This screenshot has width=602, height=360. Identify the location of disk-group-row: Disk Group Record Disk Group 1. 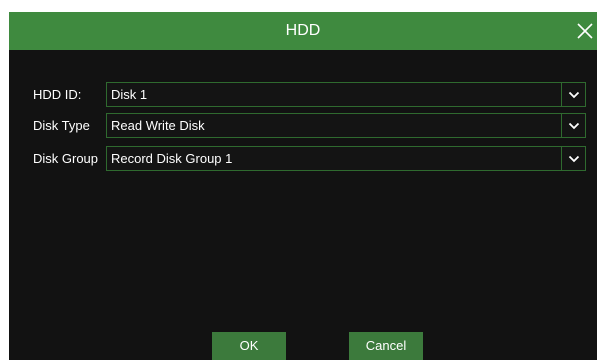
(303, 158).